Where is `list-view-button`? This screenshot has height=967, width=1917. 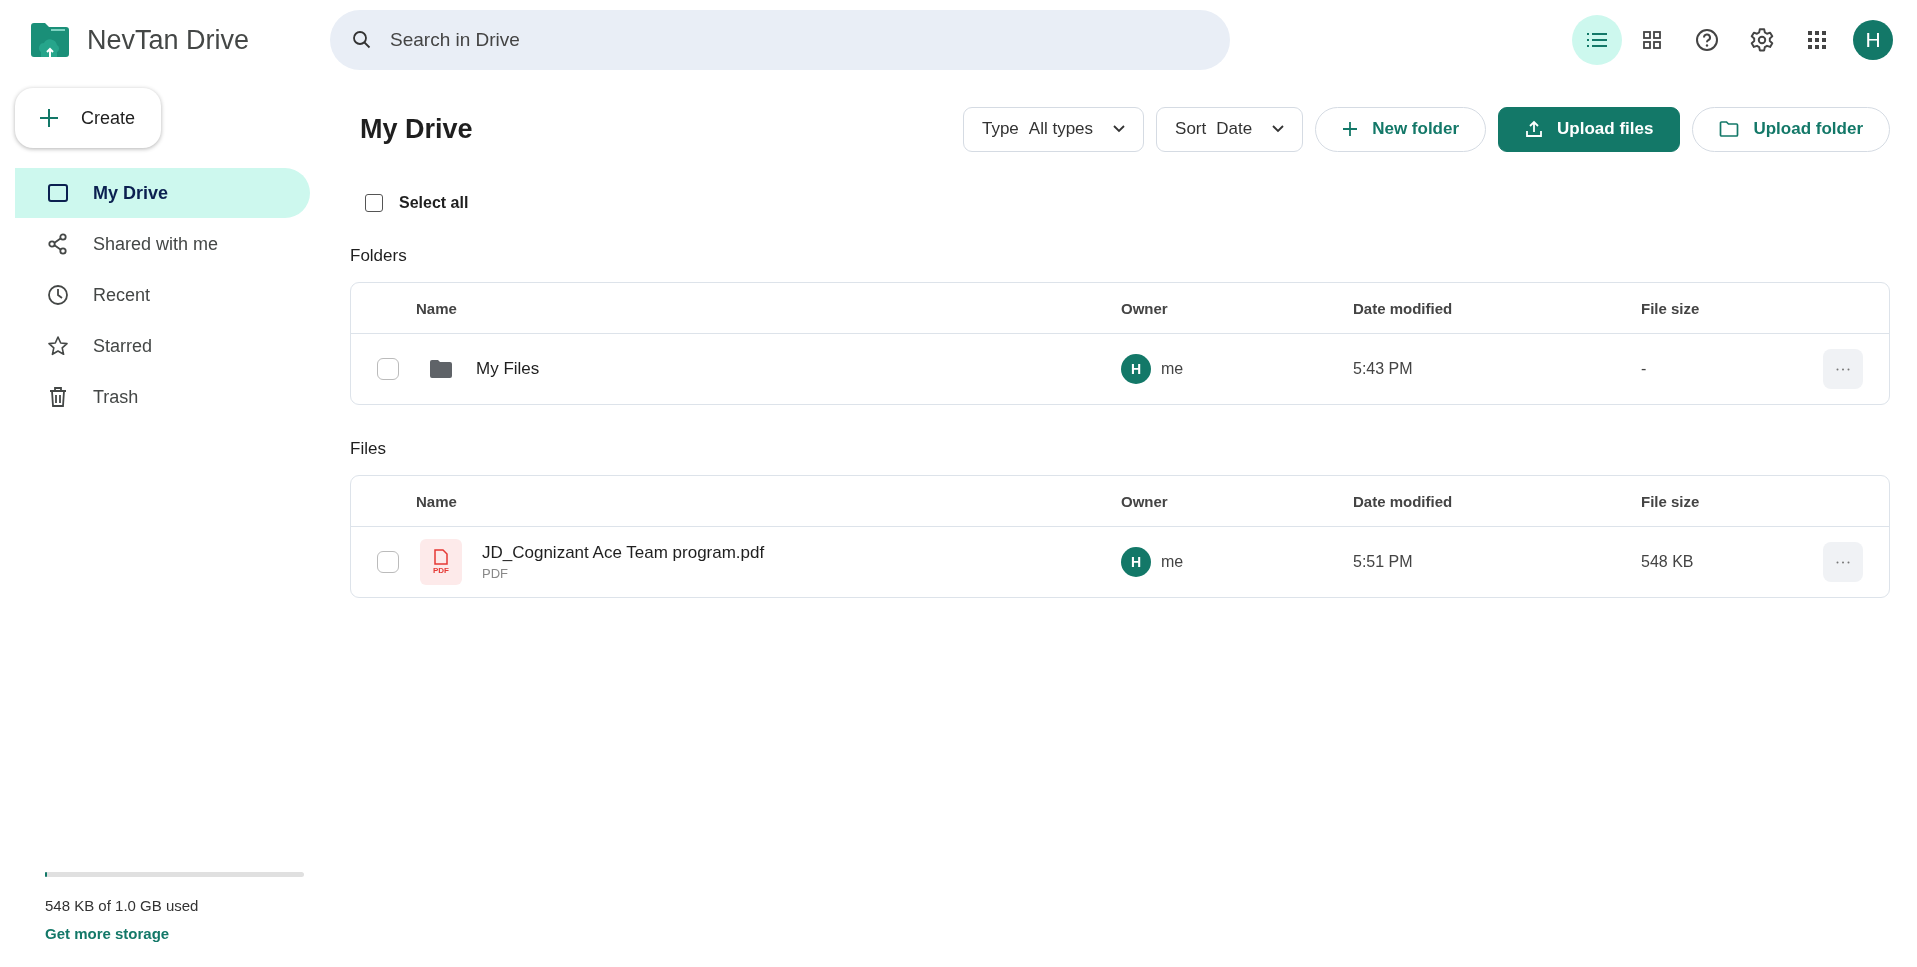 list-view-button is located at coordinates (1597, 40).